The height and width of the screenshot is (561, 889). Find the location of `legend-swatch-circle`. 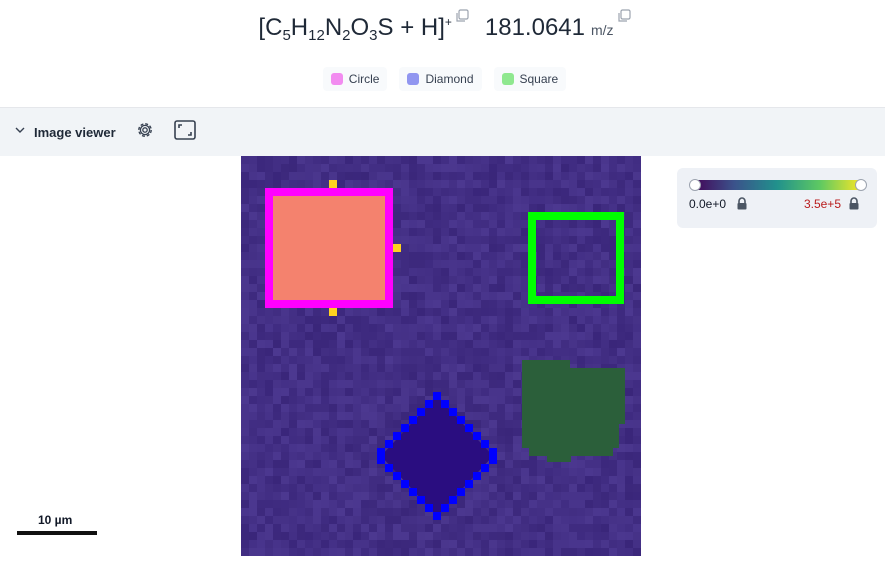

legend-swatch-circle is located at coordinates (336, 79).